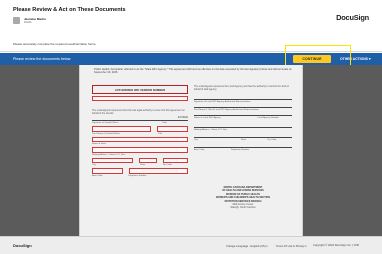 The image size is (382, 254). I want to click on vendor-city-label: City, so click(94, 165).